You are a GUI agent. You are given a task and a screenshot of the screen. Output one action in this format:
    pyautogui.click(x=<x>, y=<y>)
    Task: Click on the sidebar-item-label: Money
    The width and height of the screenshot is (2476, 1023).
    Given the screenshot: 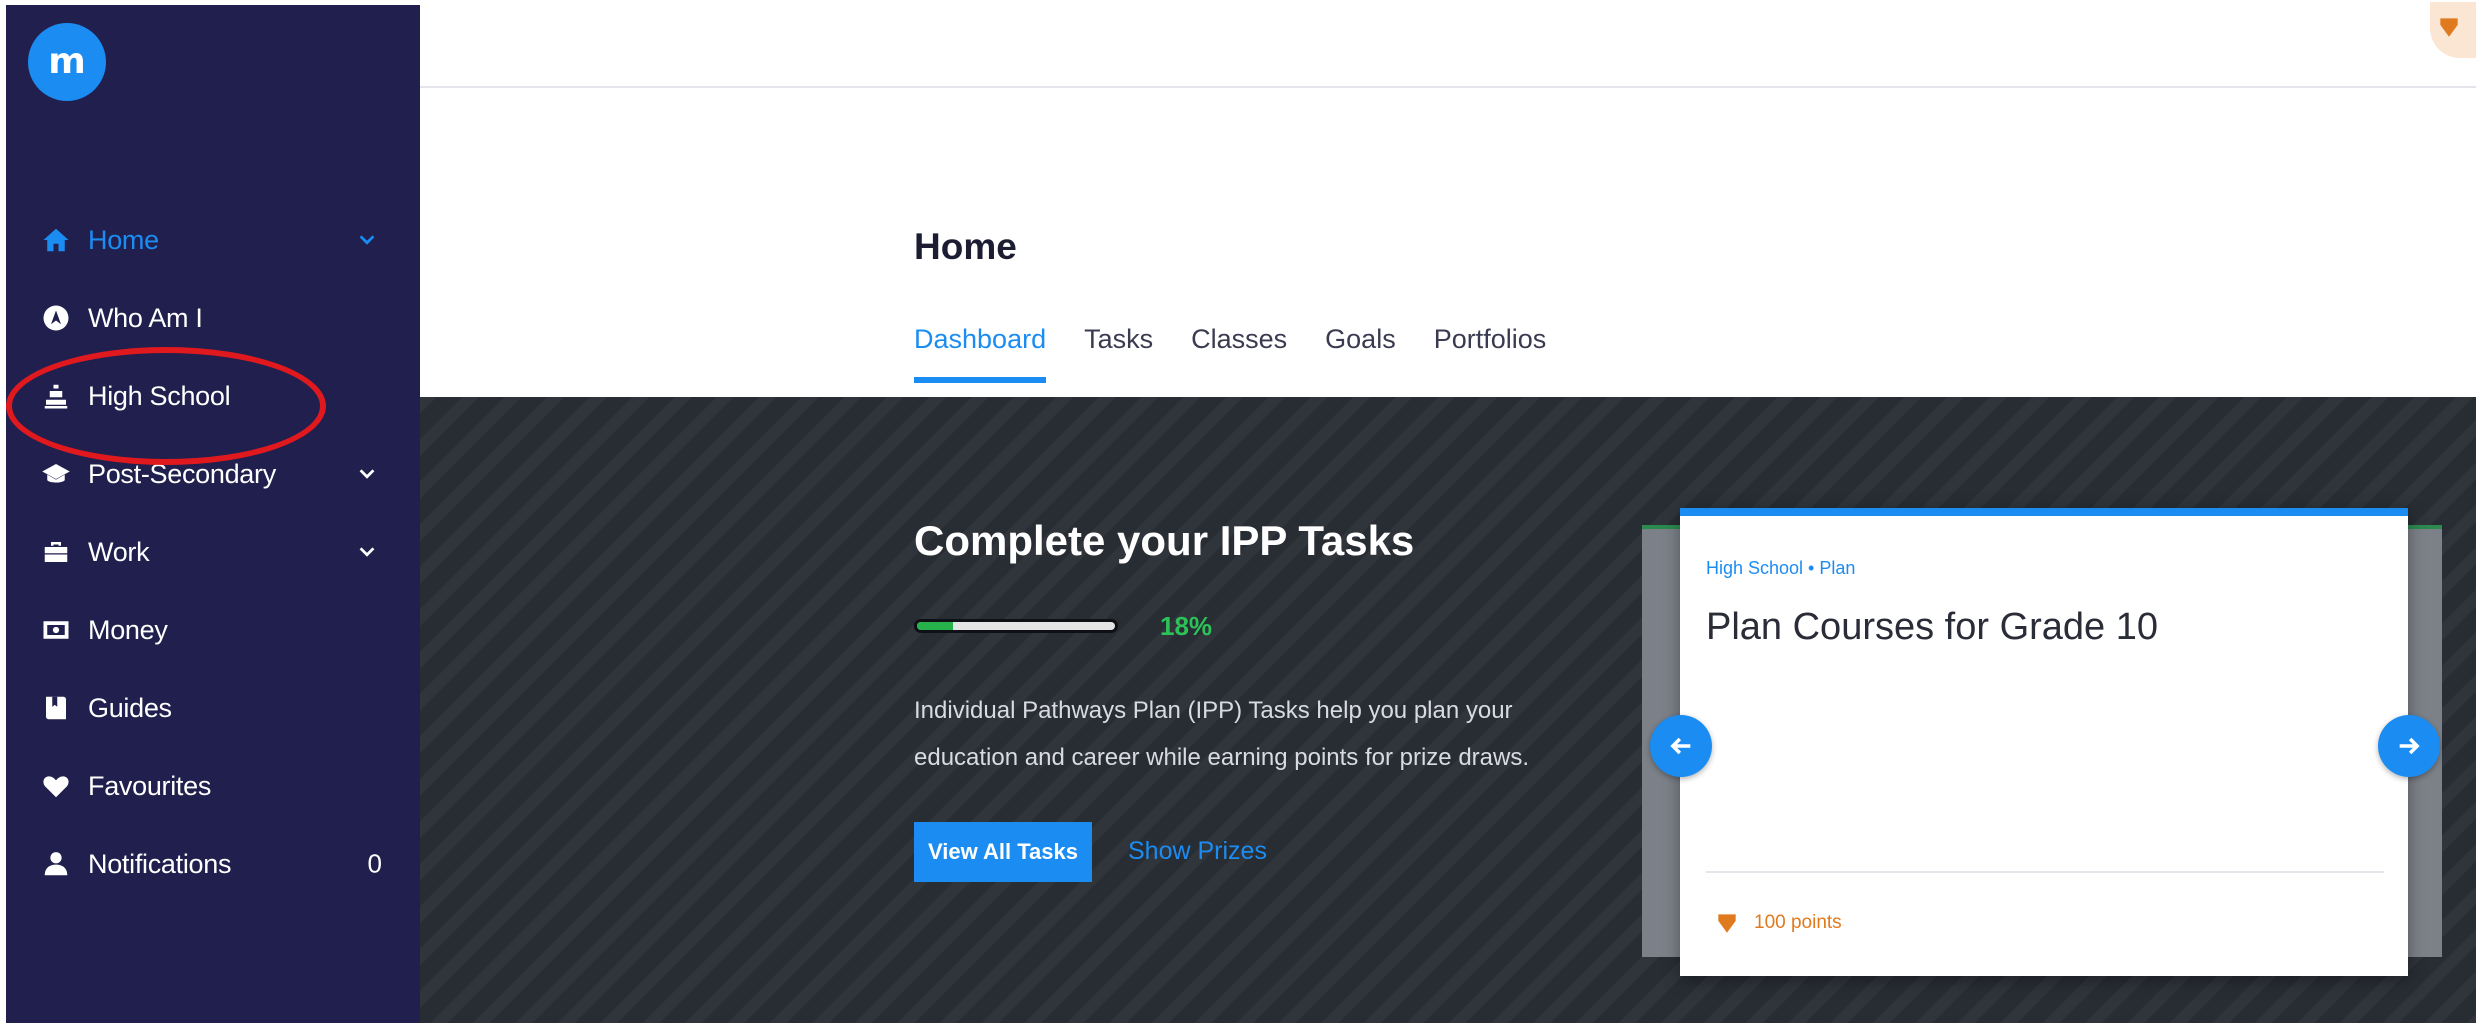 What is the action you would take?
    pyautogui.click(x=128, y=629)
    